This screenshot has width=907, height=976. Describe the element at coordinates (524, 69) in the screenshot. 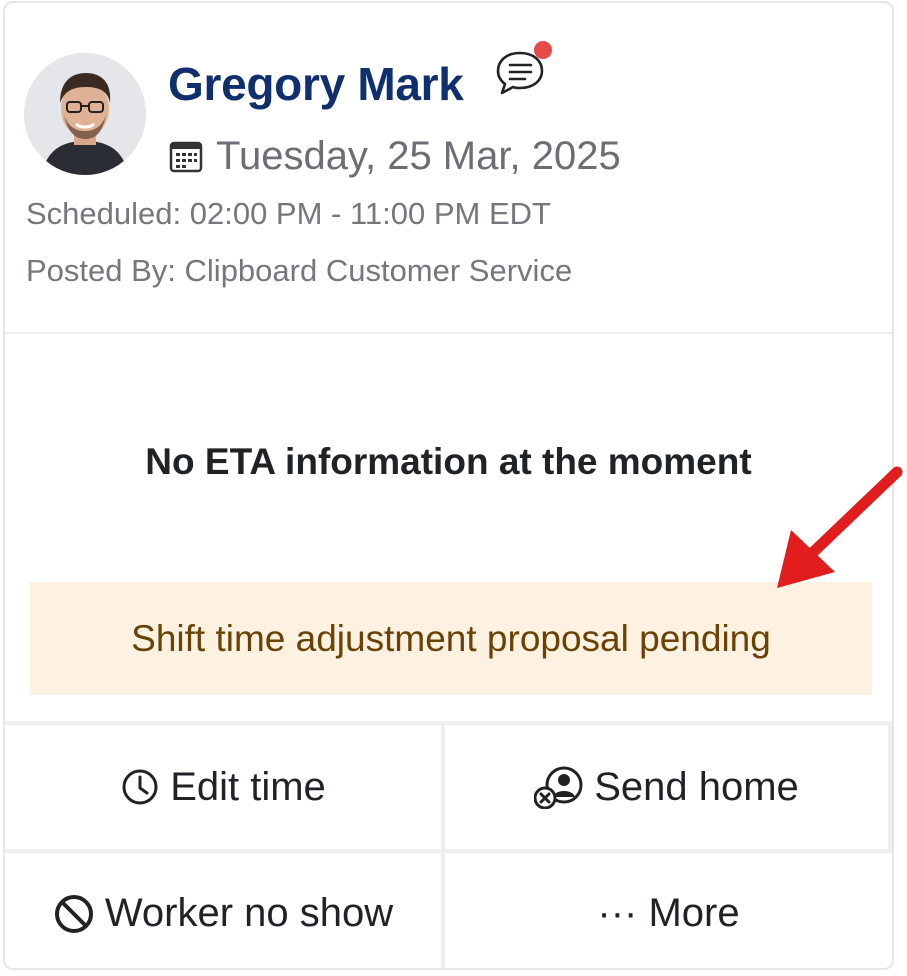

I see `chat-bubble-icon` at that location.